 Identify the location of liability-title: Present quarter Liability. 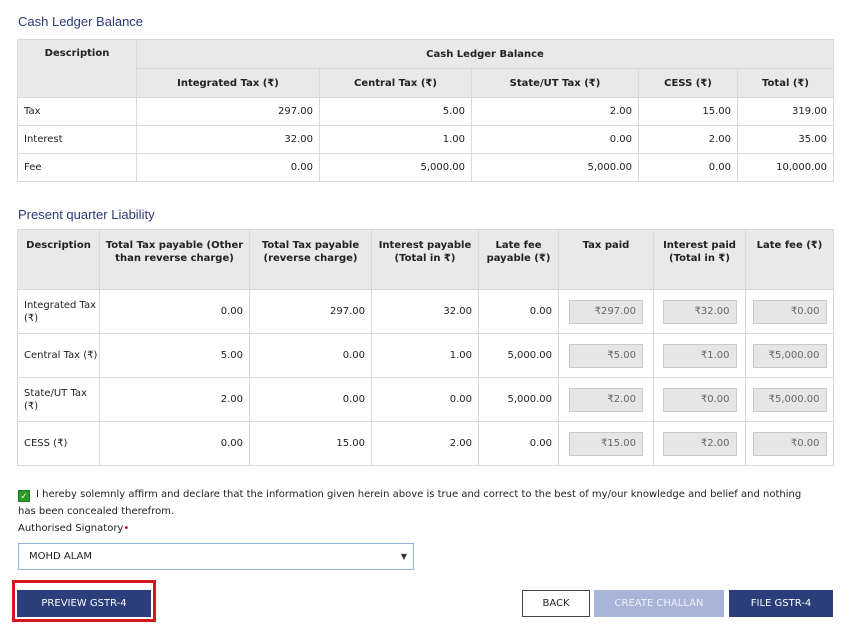
(86, 214).